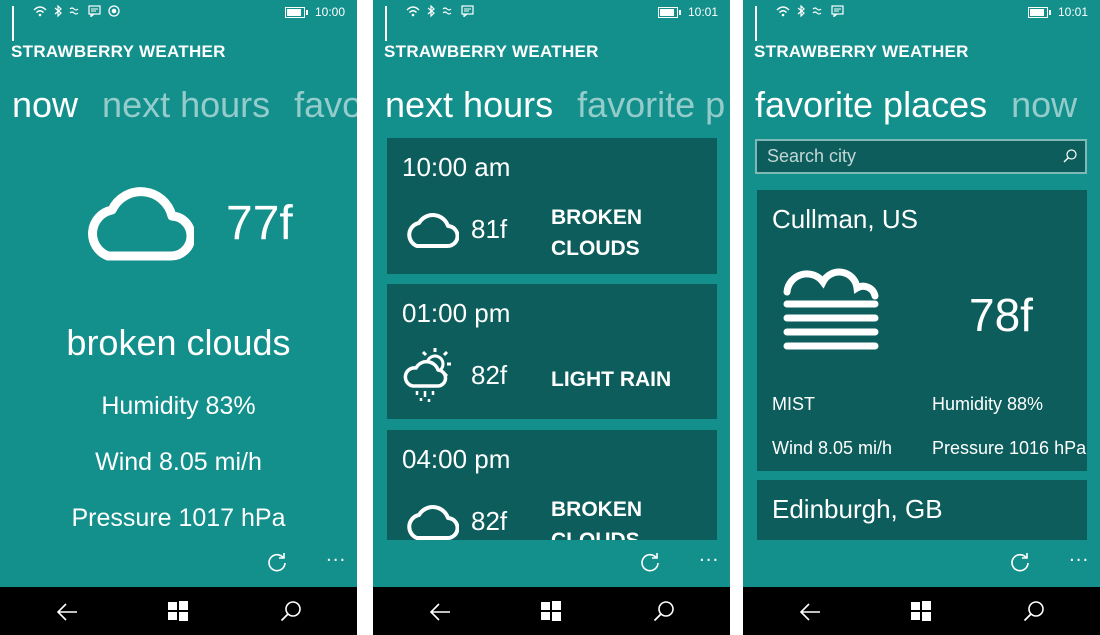  I want to click on search-city-input, so click(907, 156).